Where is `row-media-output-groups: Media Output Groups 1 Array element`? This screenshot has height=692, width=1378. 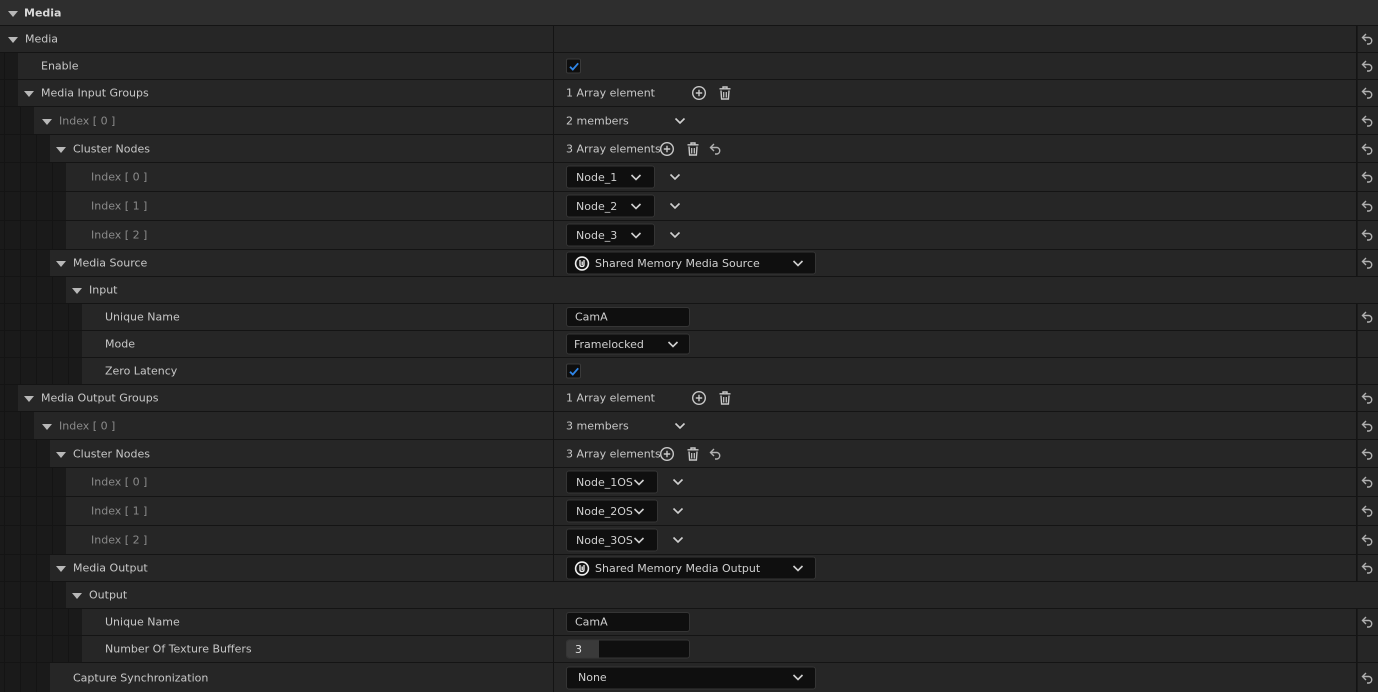 row-media-output-groups: Media Output Groups 1 Array element is located at coordinates (689, 398).